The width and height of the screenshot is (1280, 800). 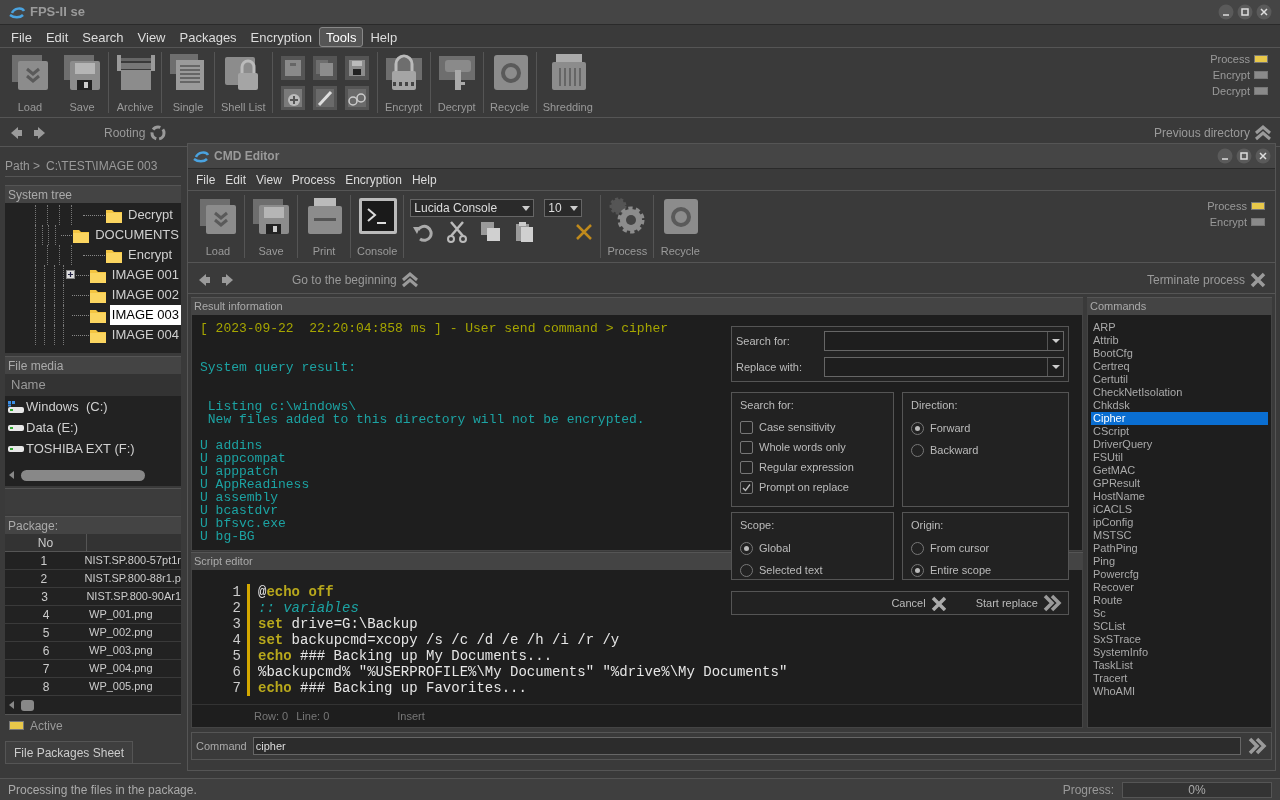 What do you see at coordinates (1179, 561) in the screenshot?
I see `command-item: Ping` at bounding box center [1179, 561].